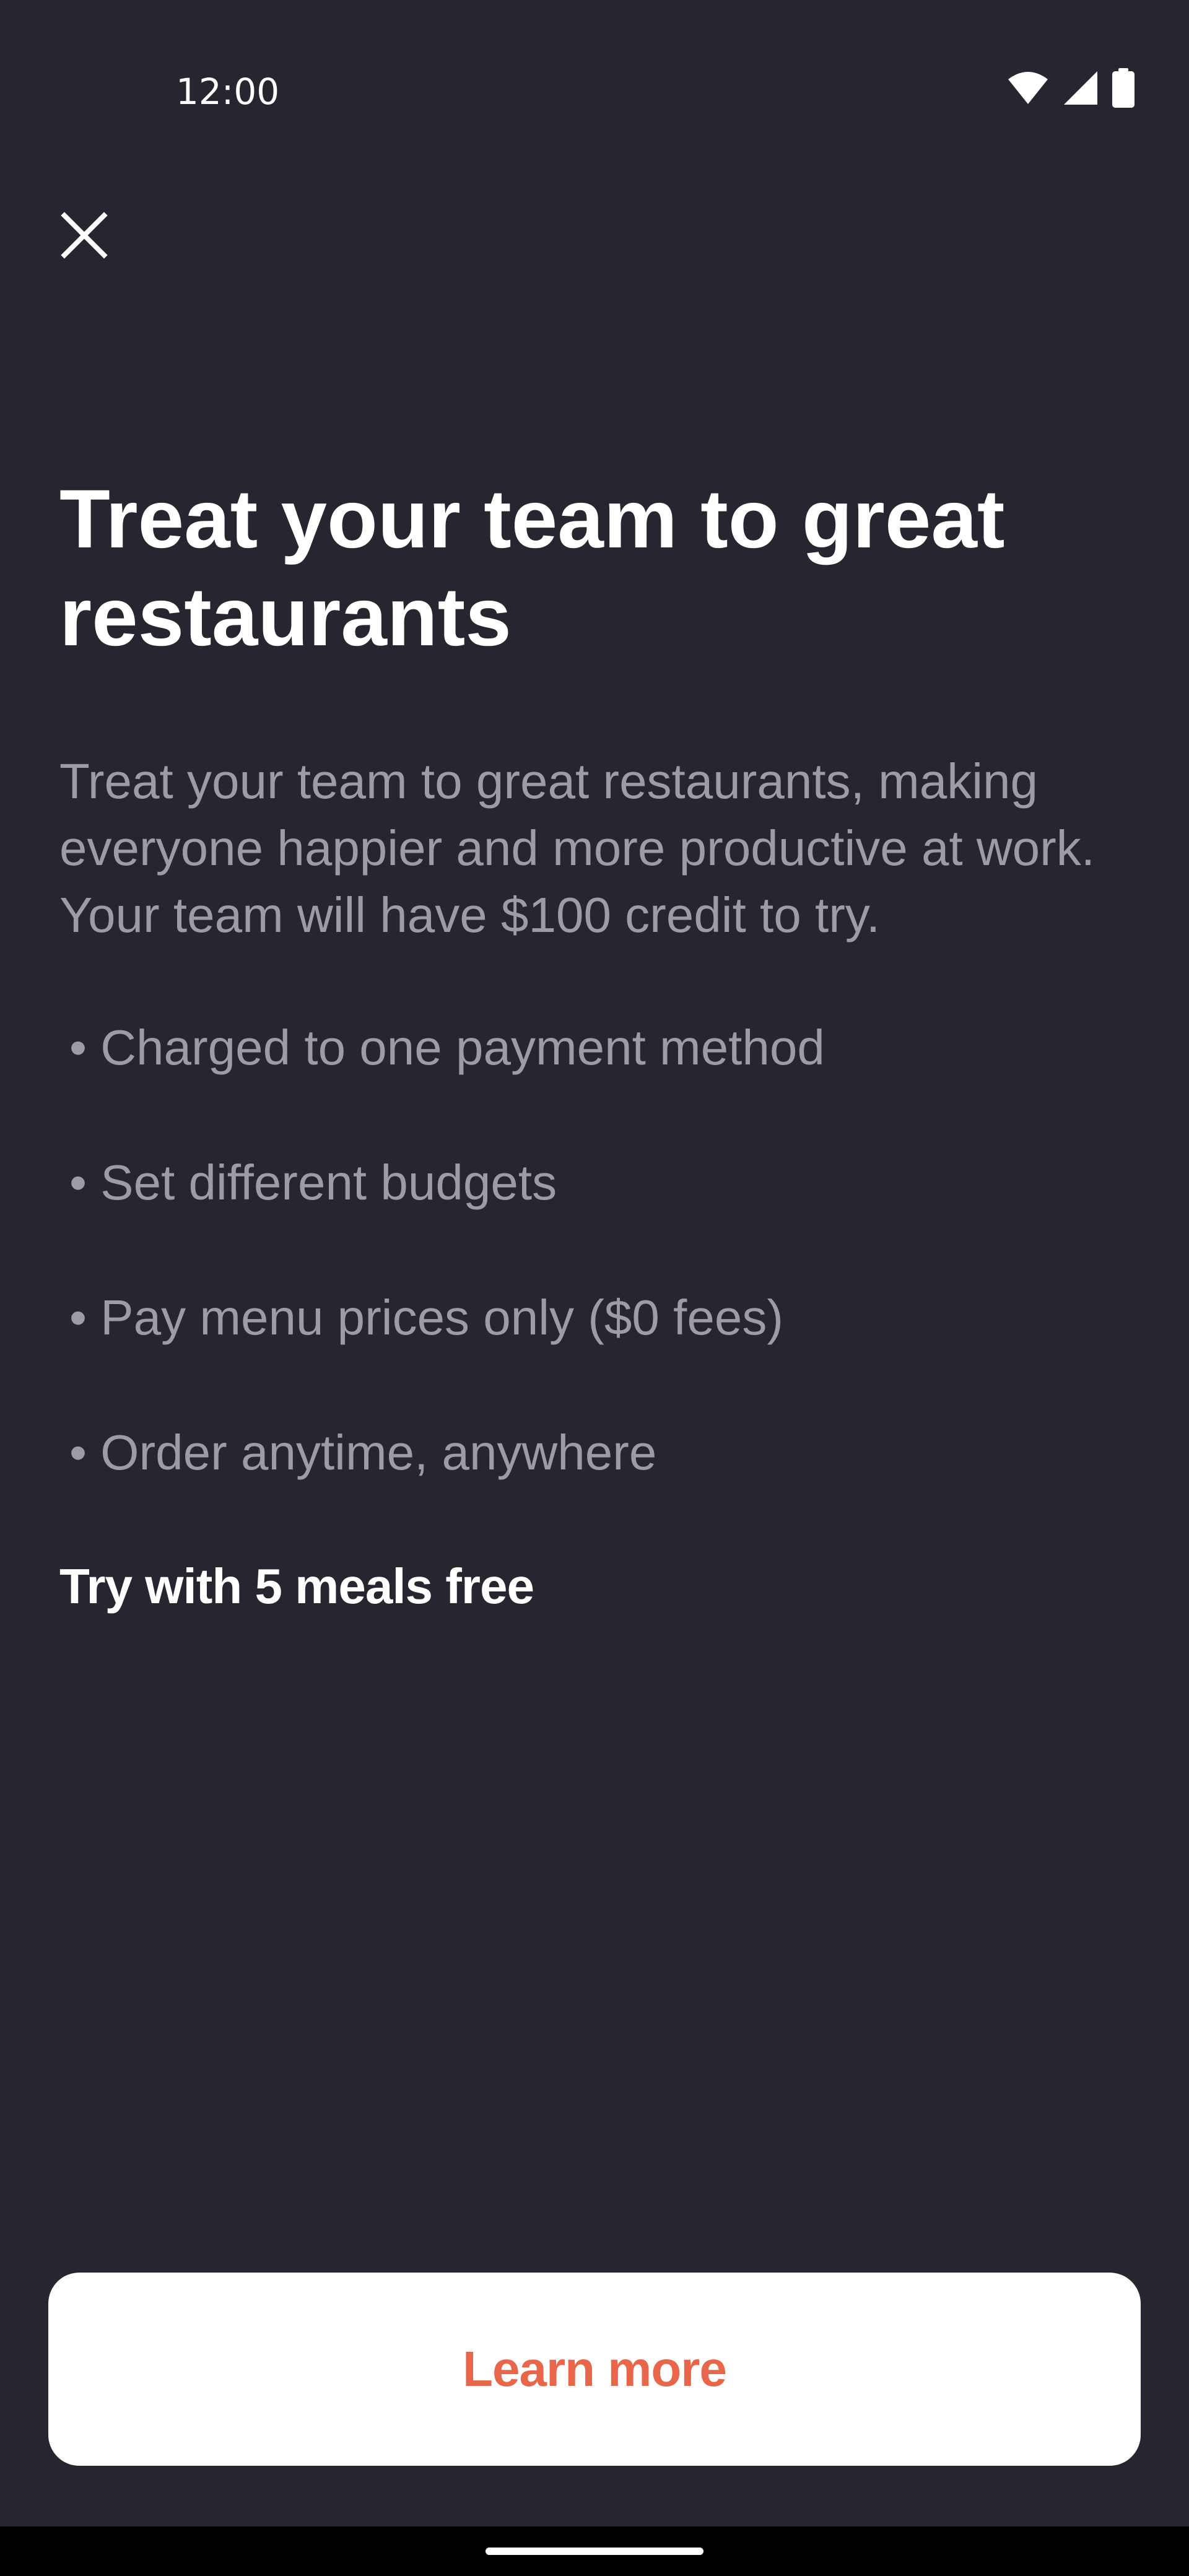 Image resolution: width=1189 pixels, height=2576 pixels. What do you see at coordinates (296, 1587) in the screenshot?
I see `promo-text: Try with 5 meals free` at bounding box center [296, 1587].